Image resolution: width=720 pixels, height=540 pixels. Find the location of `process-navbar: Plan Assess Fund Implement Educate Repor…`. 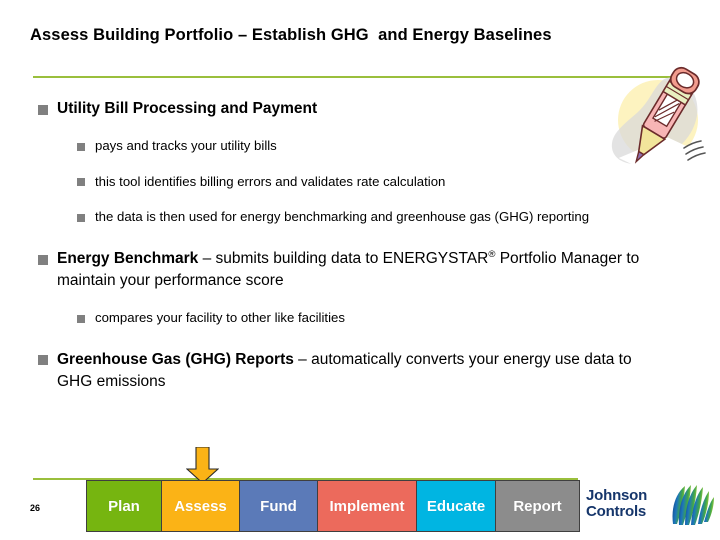

process-navbar: Plan Assess Fund Implement Educate Repor… is located at coordinates (333, 506).